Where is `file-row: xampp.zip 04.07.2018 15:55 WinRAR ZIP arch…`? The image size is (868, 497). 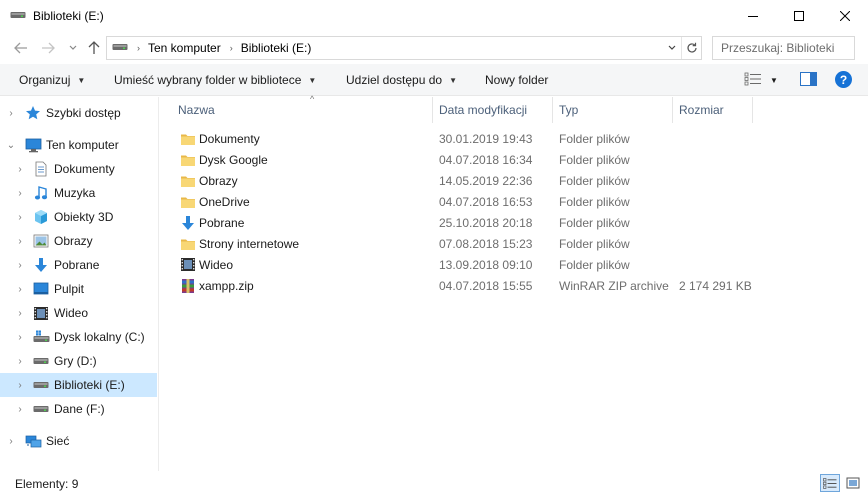 file-row: xampp.zip 04.07.2018 15:55 WinRAR ZIP arch… is located at coordinates (472, 285).